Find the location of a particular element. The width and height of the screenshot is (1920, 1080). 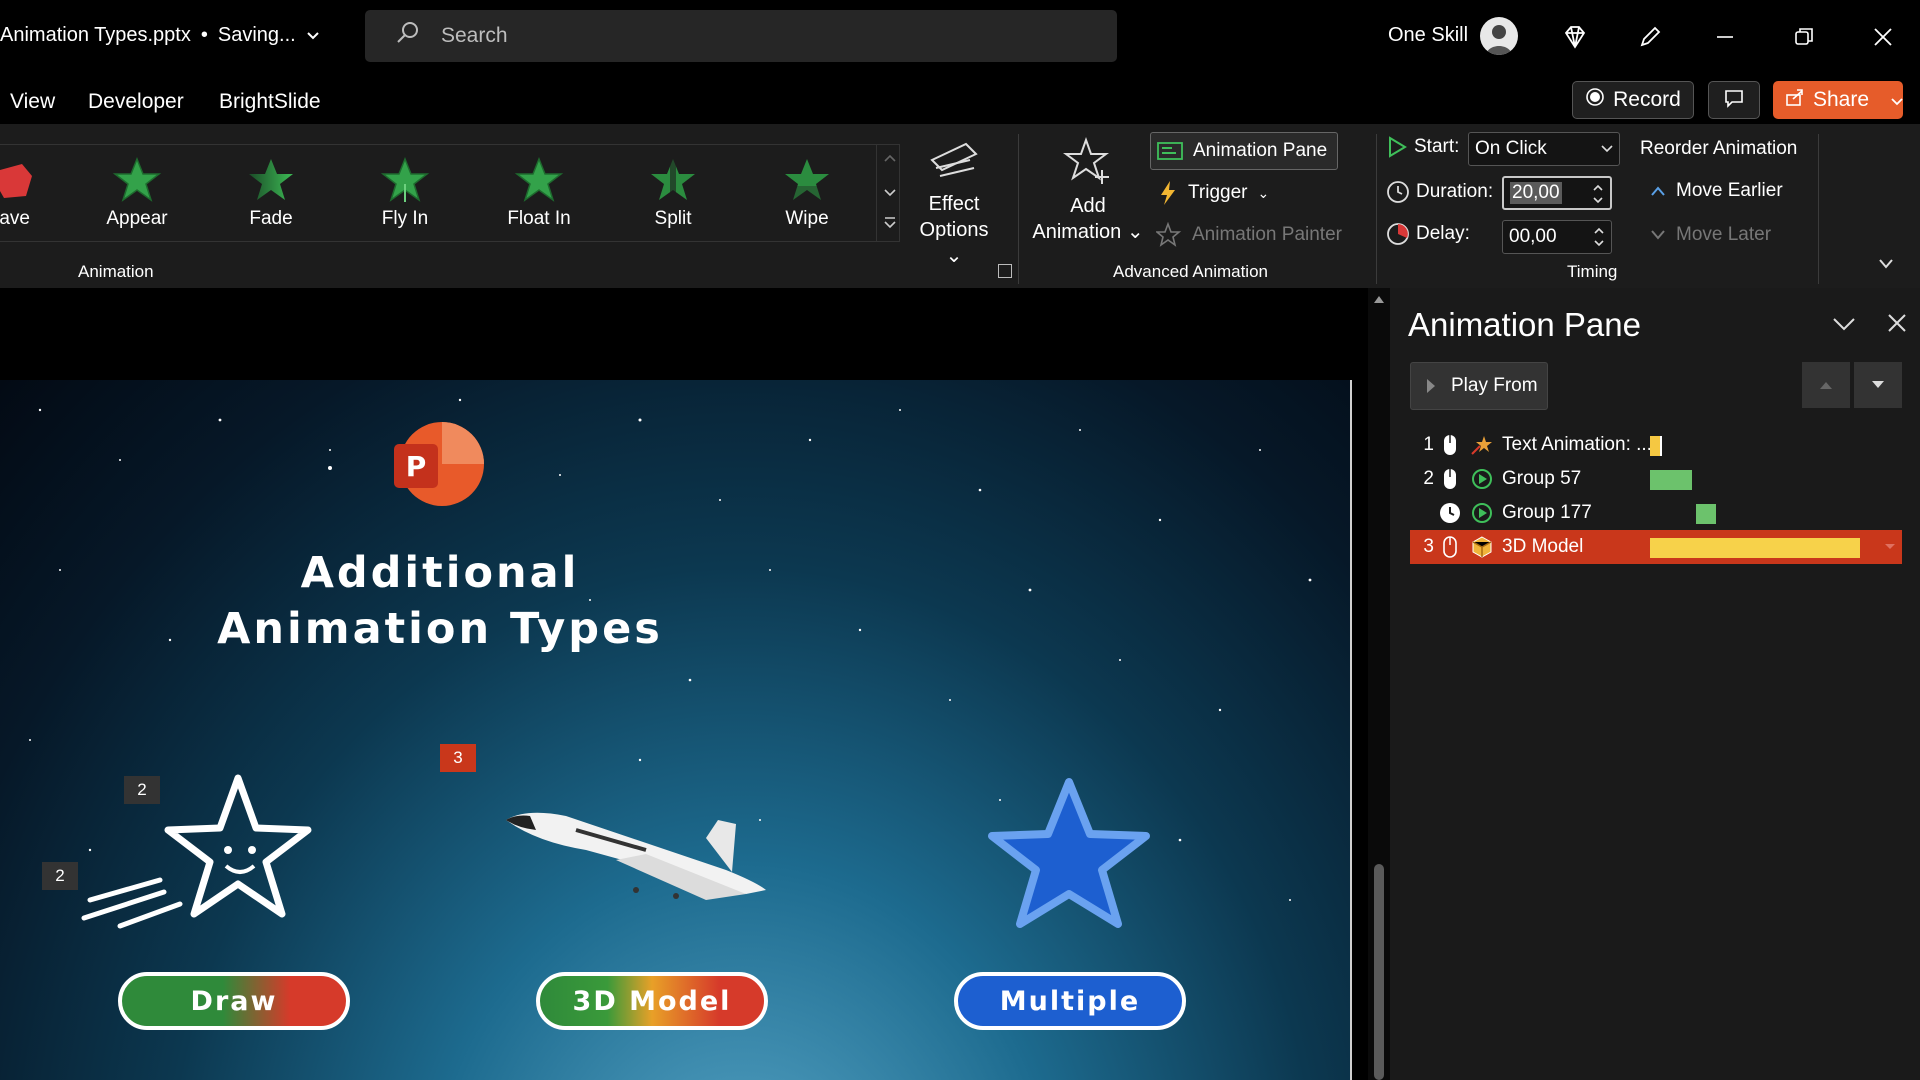

triangle-down-icon is located at coordinates (1878, 384).